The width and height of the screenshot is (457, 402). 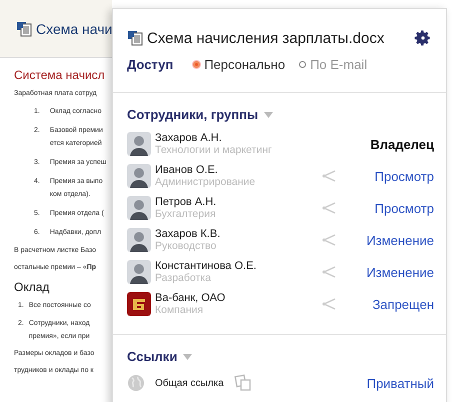 I want to click on access-radio: Персонально, so click(x=239, y=64).